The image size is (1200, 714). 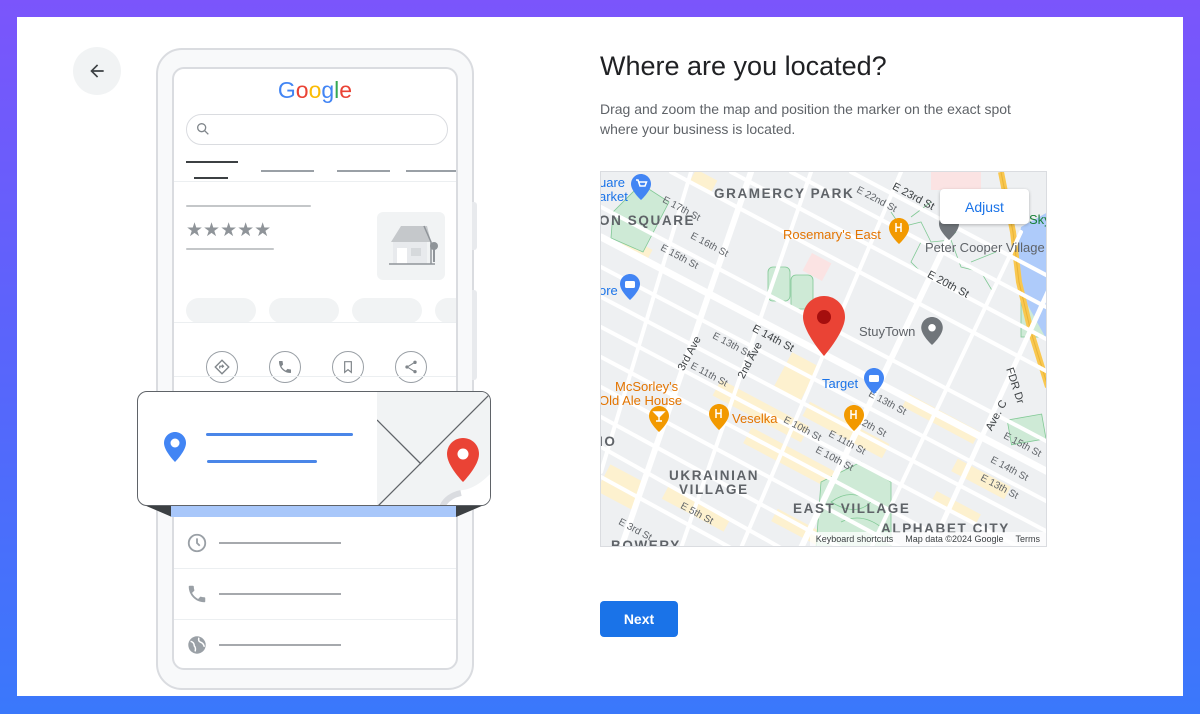 I want to click on map-label-gramercy: GRAMERCY PARK, so click(x=784, y=193).